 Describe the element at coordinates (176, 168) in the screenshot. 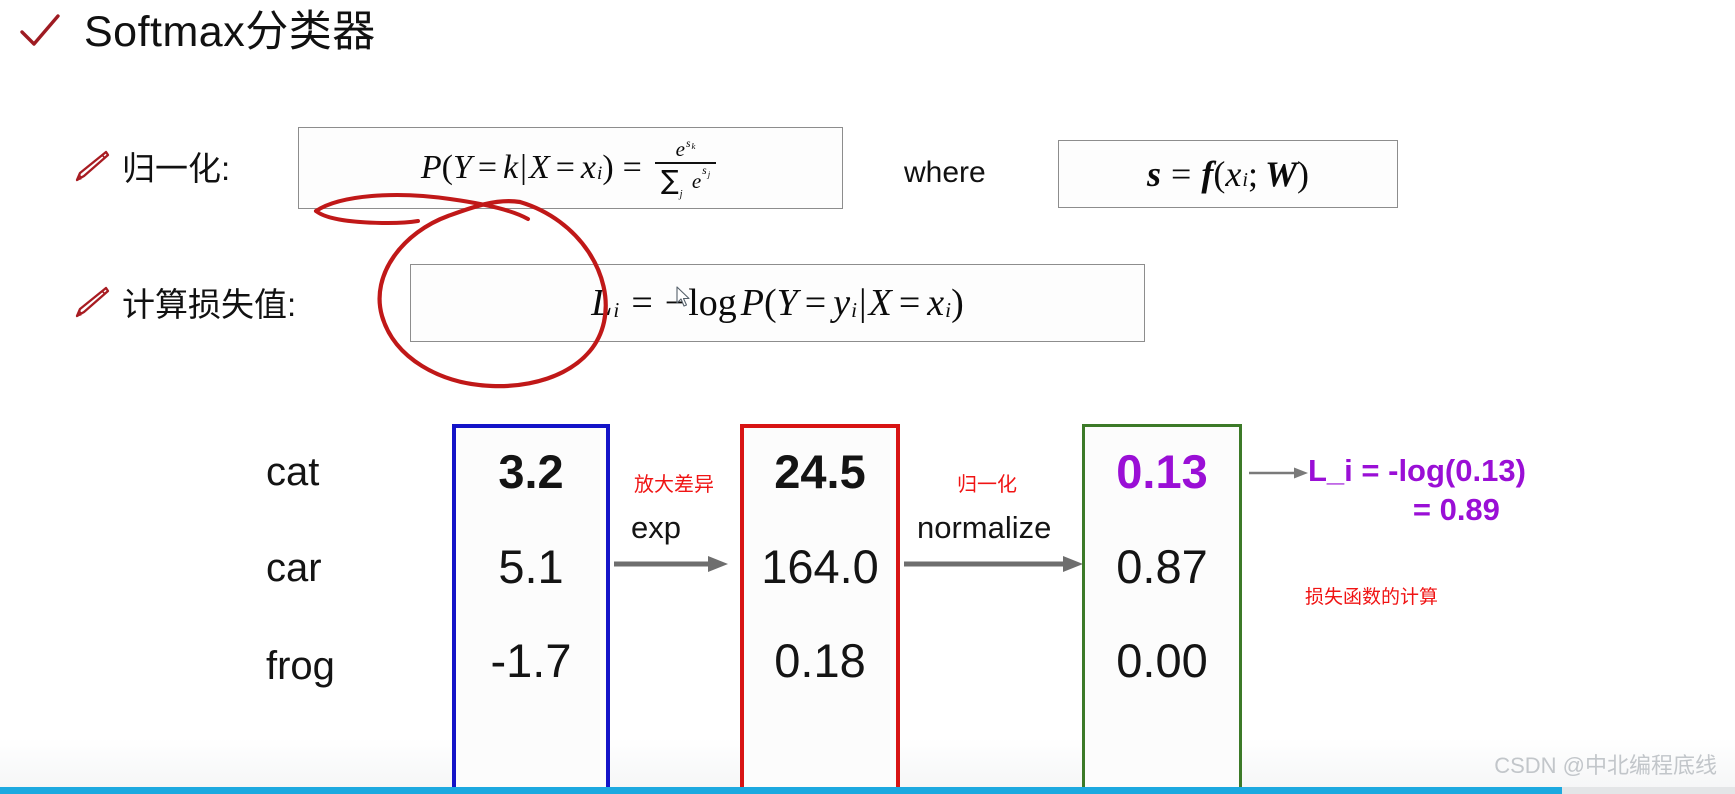

I see `bullet-label-normalization: 归一化:` at that location.